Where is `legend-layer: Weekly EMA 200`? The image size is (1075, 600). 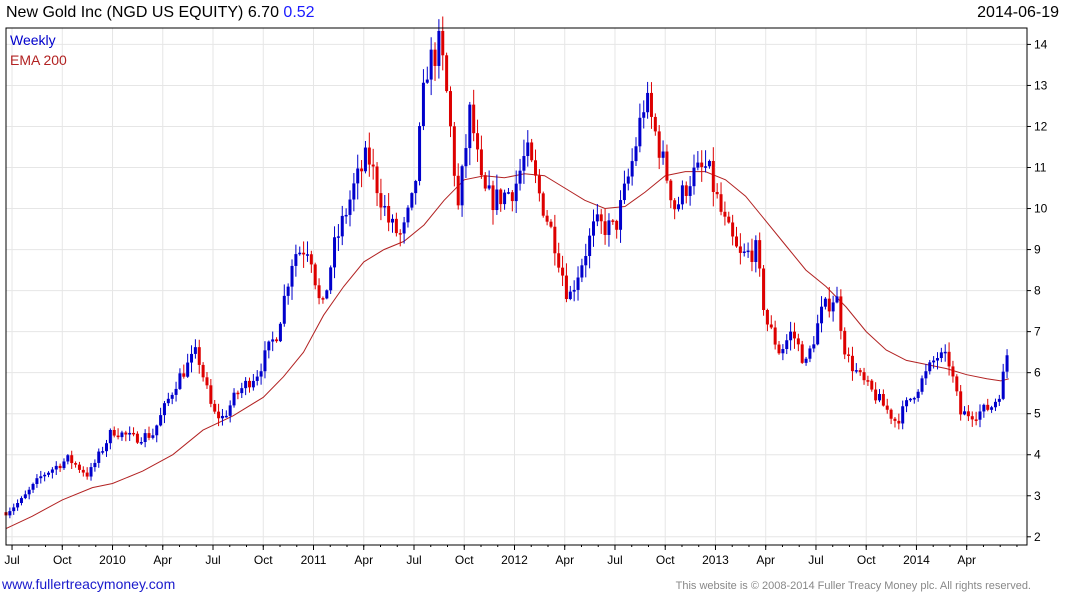 legend-layer: Weekly EMA 200 is located at coordinates (38, 50).